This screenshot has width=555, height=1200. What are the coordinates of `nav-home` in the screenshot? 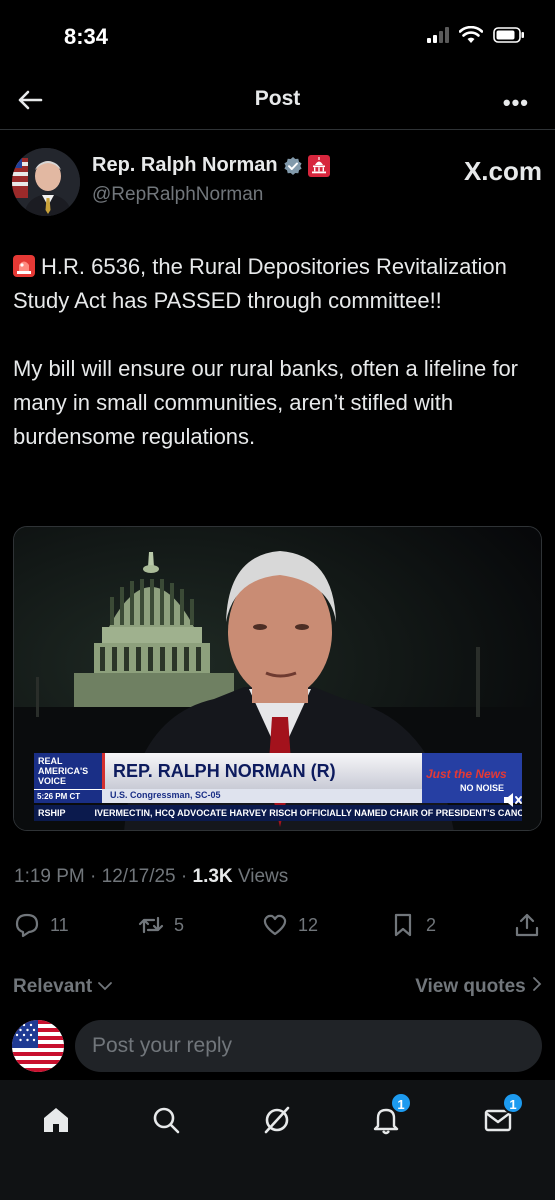 It's located at (56, 1120).